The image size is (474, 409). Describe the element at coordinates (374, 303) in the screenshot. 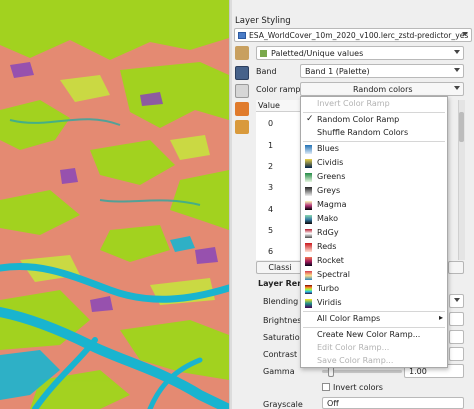

I see `menu-item-ramp: Viridis` at that location.